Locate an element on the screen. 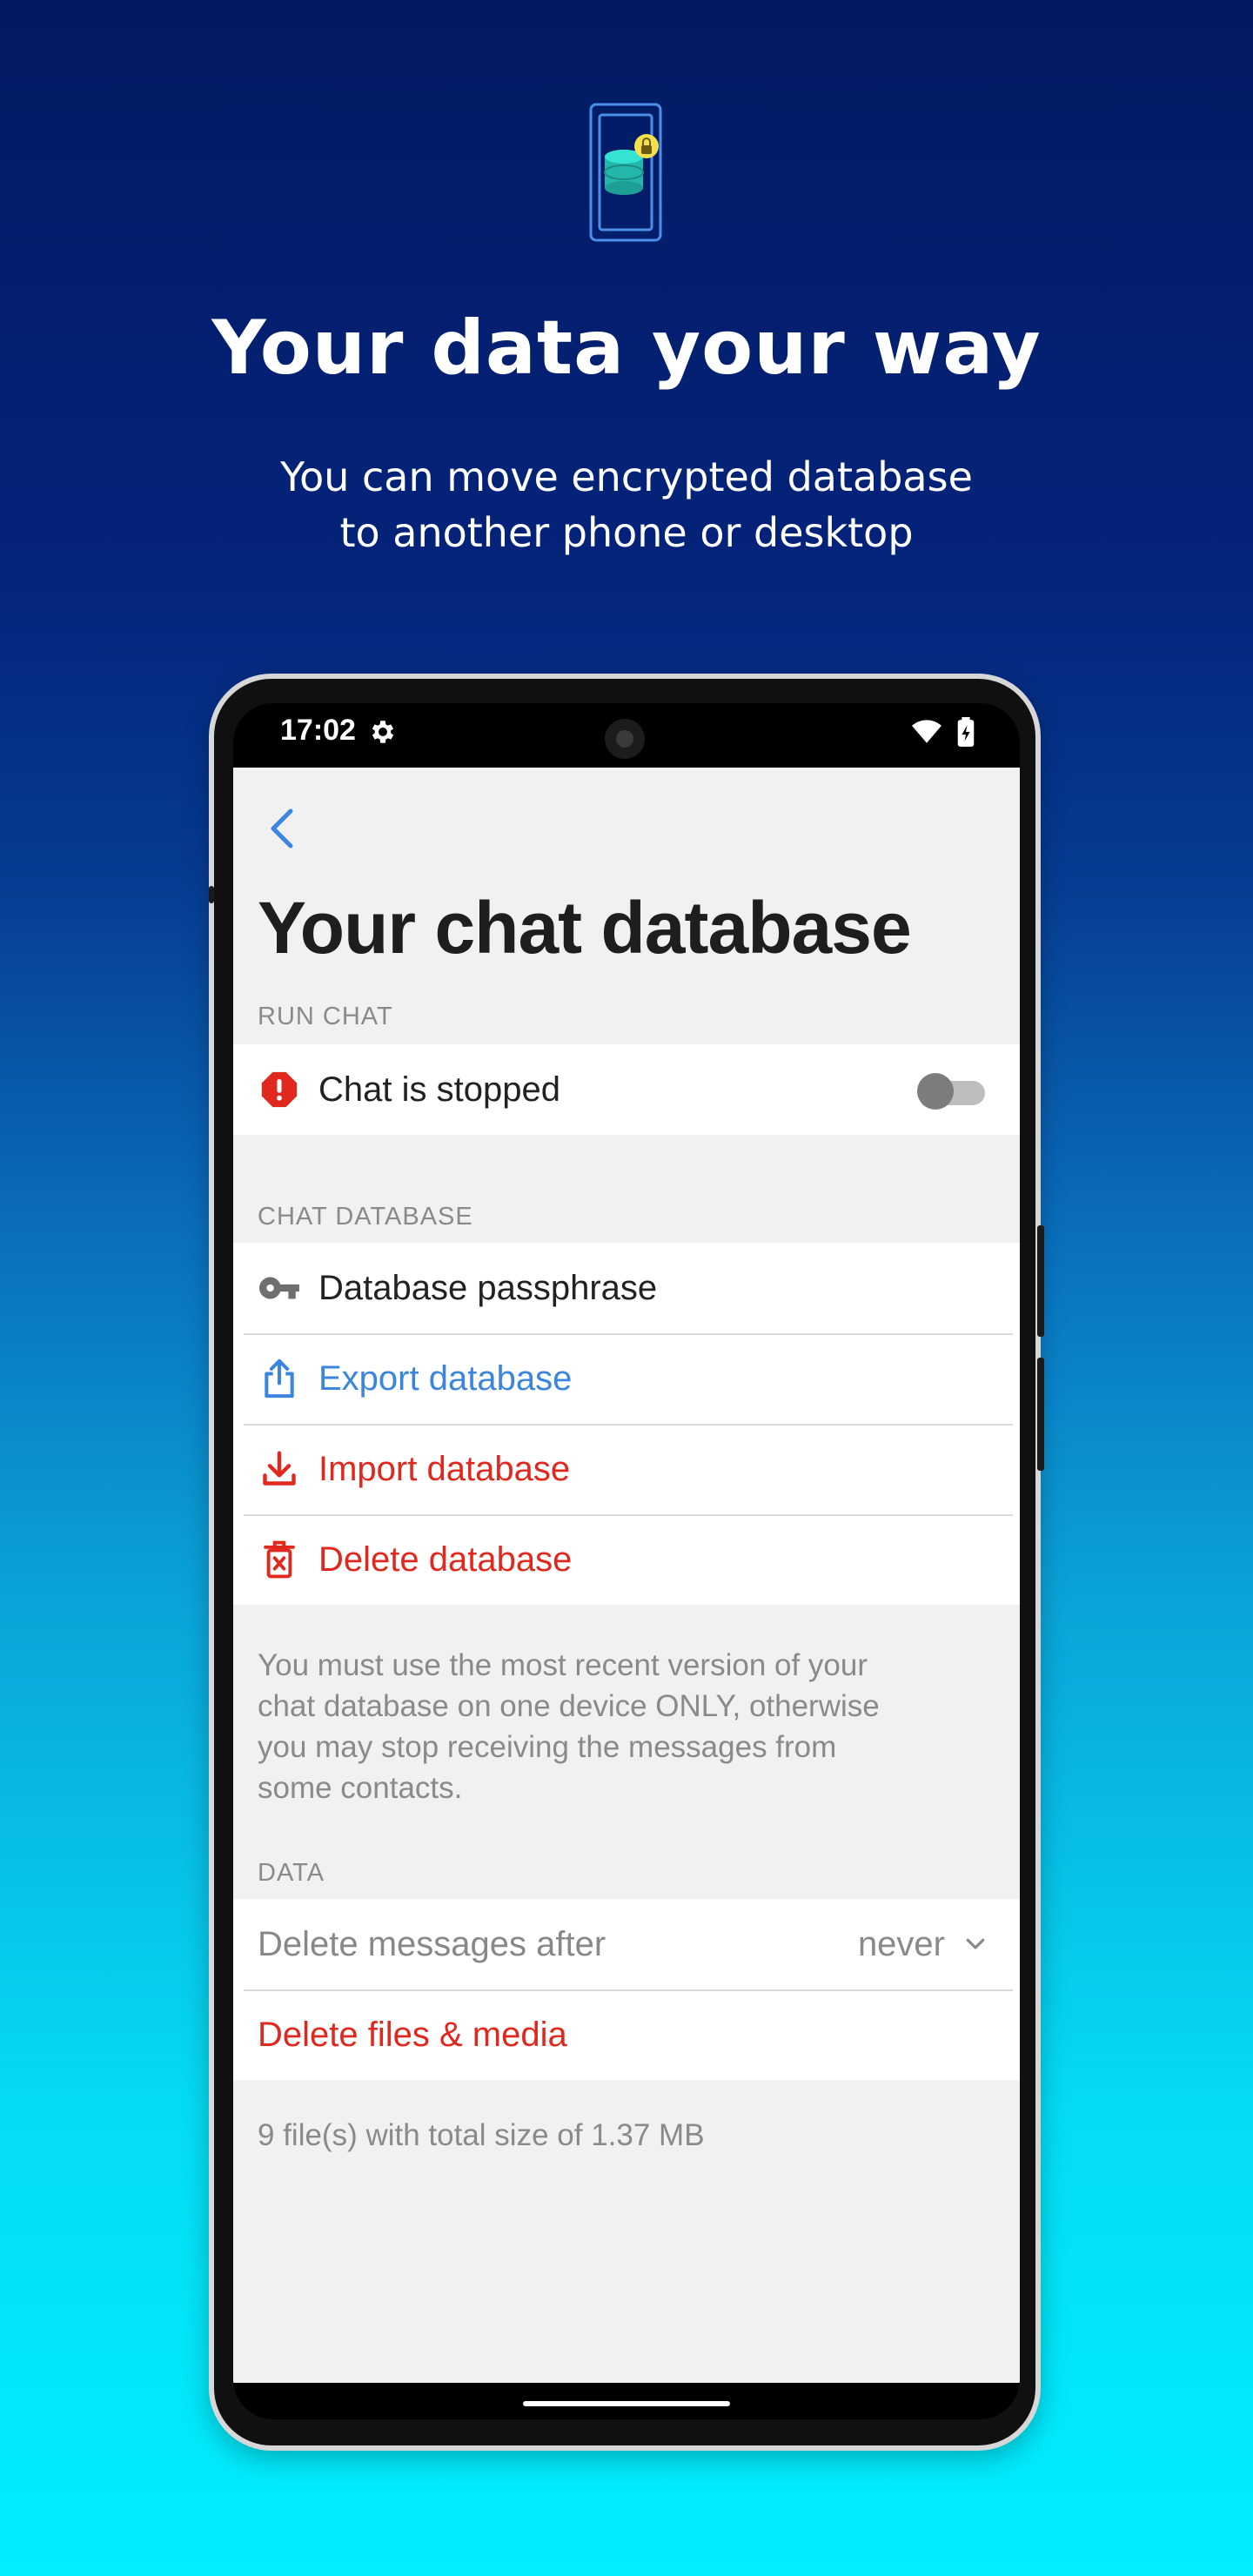 The height and width of the screenshot is (2576, 1253). front-camera is located at coordinates (625, 739).